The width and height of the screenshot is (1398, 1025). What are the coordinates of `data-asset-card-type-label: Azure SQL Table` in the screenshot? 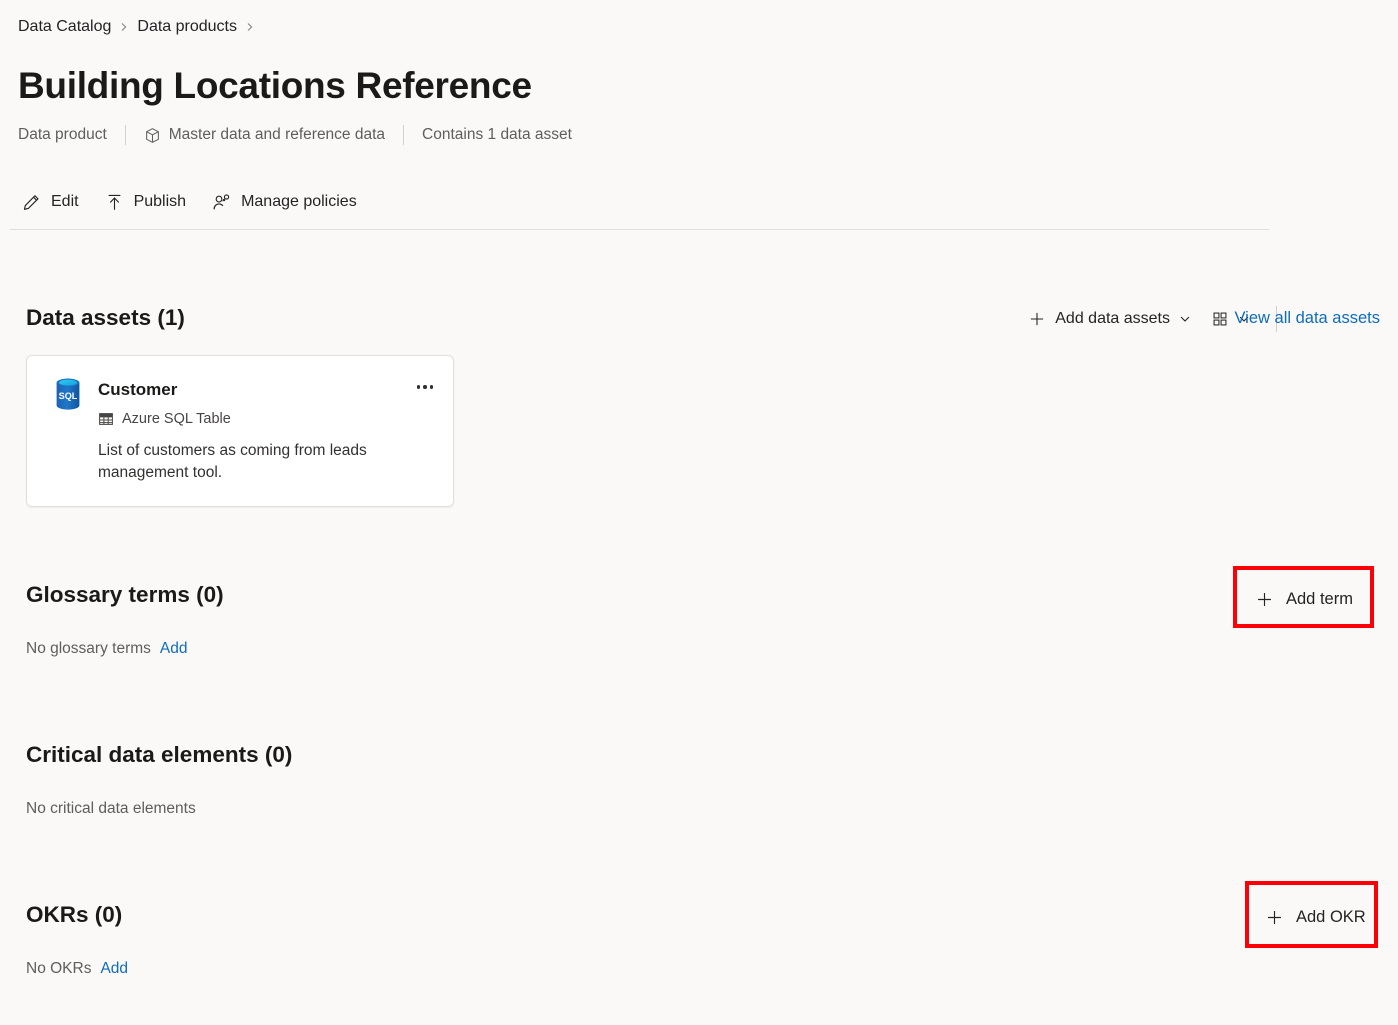 It's located at (176, 419).